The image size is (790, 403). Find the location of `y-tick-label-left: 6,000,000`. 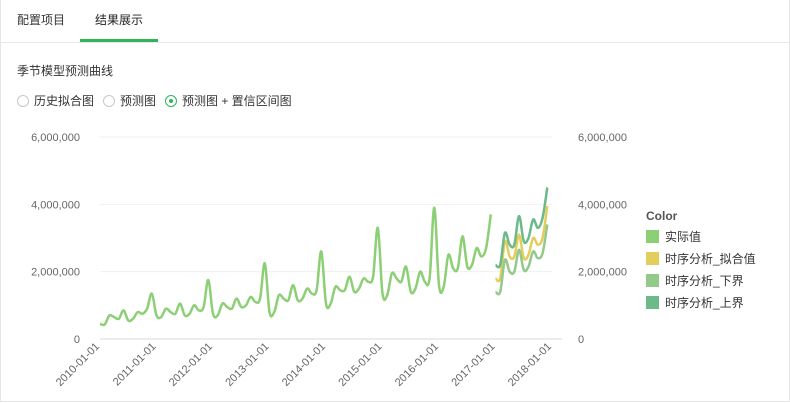

y-tick-label-left: 6,000,000 is located at coordinates (55, 138).